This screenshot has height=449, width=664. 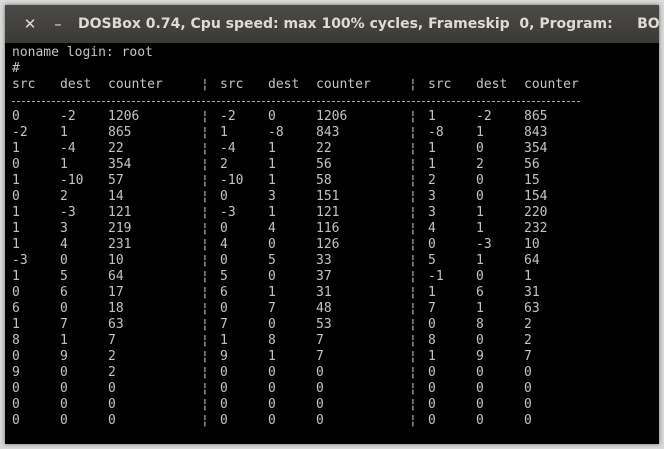 What do you see at coordinates (224, 276) in the screenshot?
I see `cell-src-2: 5` at bounding box center [224, 276].